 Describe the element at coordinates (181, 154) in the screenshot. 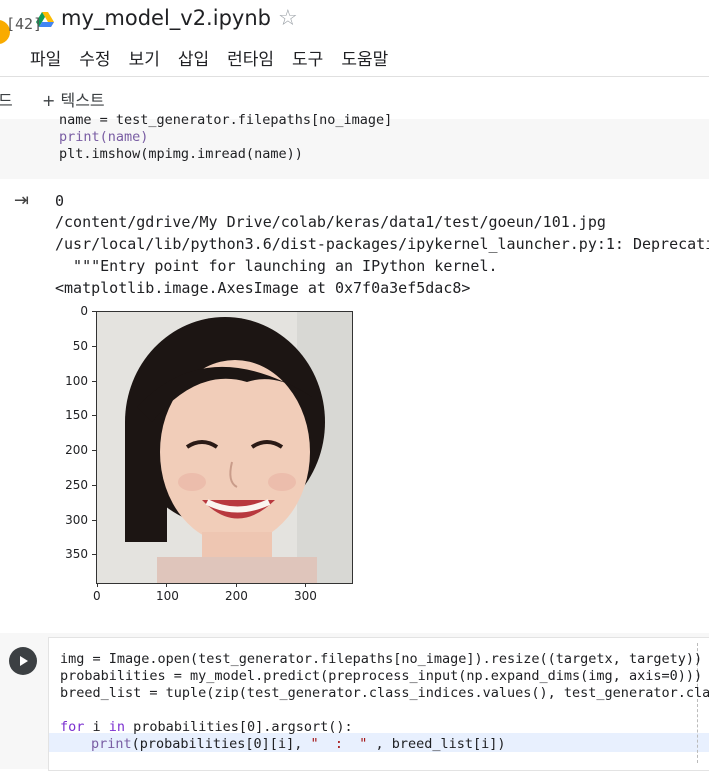

I see `code-line: plt.imshow(mpimg.imread(name))` at that location.